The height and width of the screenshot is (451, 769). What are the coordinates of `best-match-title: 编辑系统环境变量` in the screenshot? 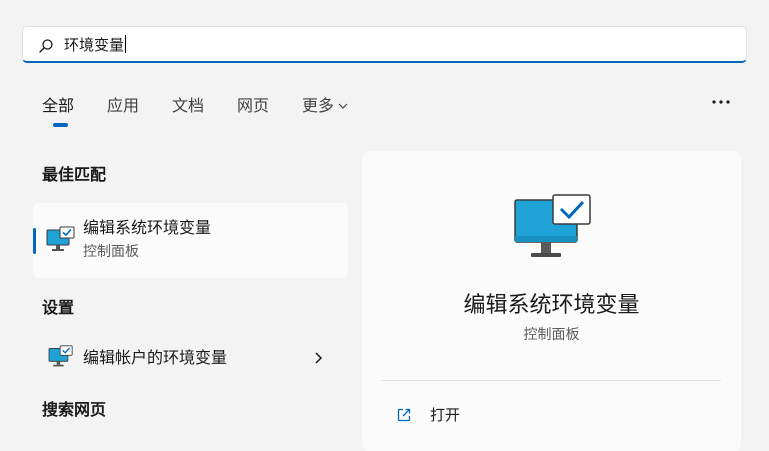 It's located at (147, 227).